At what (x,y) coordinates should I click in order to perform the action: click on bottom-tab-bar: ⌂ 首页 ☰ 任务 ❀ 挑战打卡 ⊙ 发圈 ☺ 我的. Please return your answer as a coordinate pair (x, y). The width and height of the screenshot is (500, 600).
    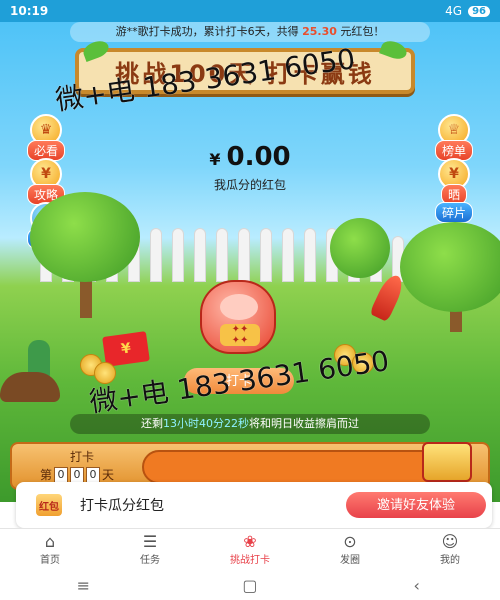
    Looking at the image, I should click on (250, 549).